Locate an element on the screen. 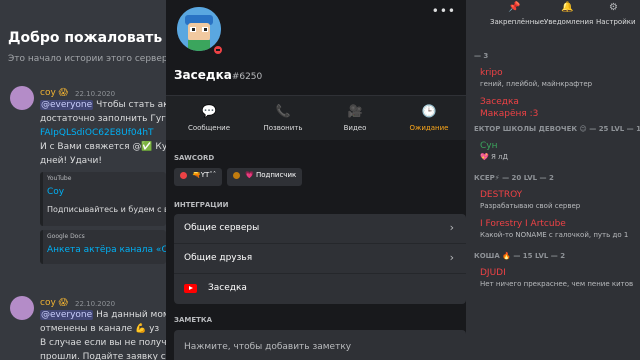 The width and height of the screenshot is (640, 360). notifications-label: Уведомления is located at coordinates (568, 22).